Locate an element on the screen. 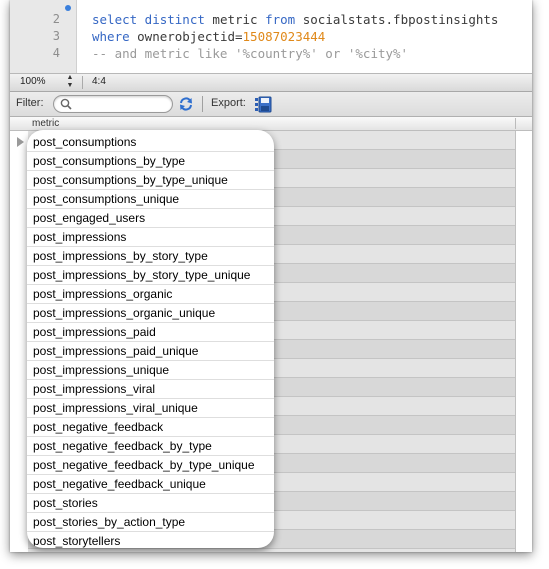 This screenshot has width=549, height=569. filter-search-input is located at coordinates (113, 104).